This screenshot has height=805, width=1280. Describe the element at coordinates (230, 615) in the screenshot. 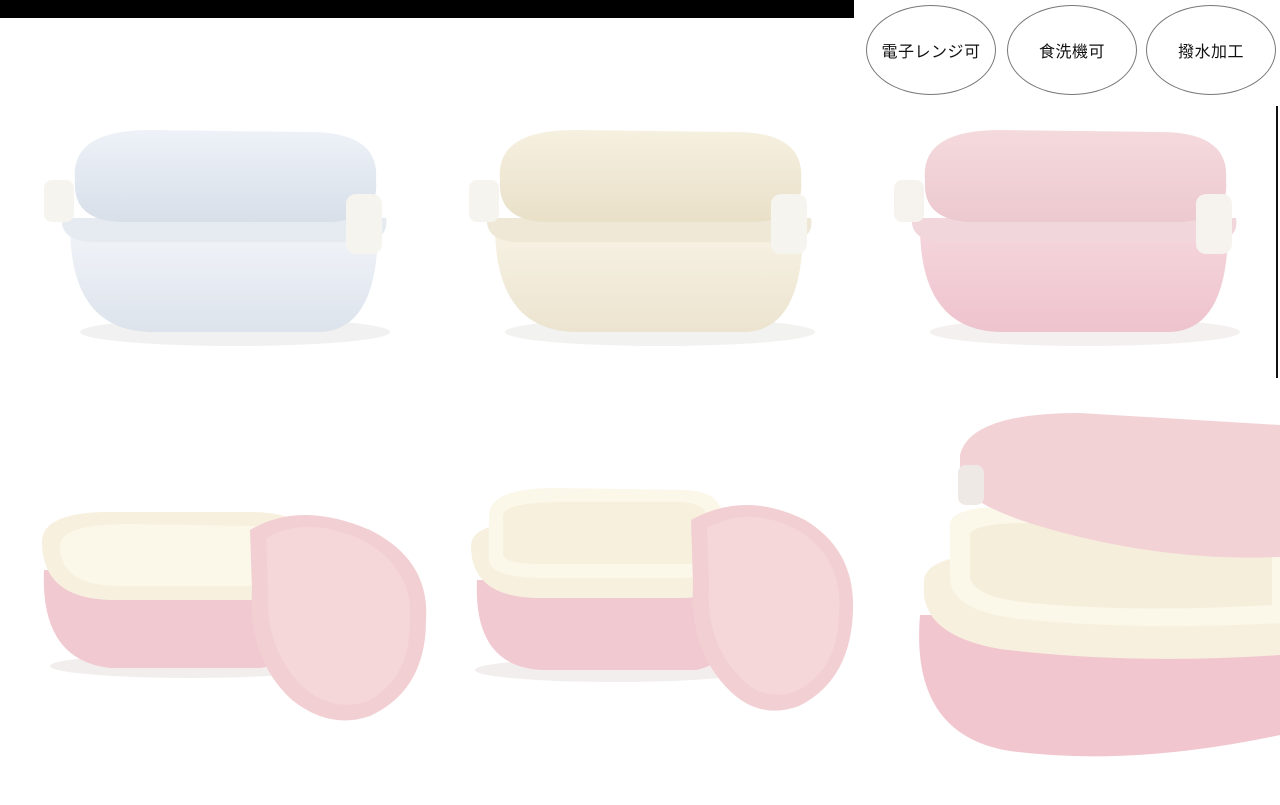

I see `product-image-pink-open` at that location.